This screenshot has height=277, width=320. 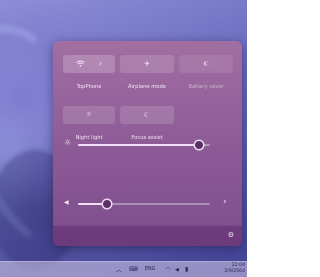 I want to click on battery-saver-icon: ◐, so click(x=206, y=63).